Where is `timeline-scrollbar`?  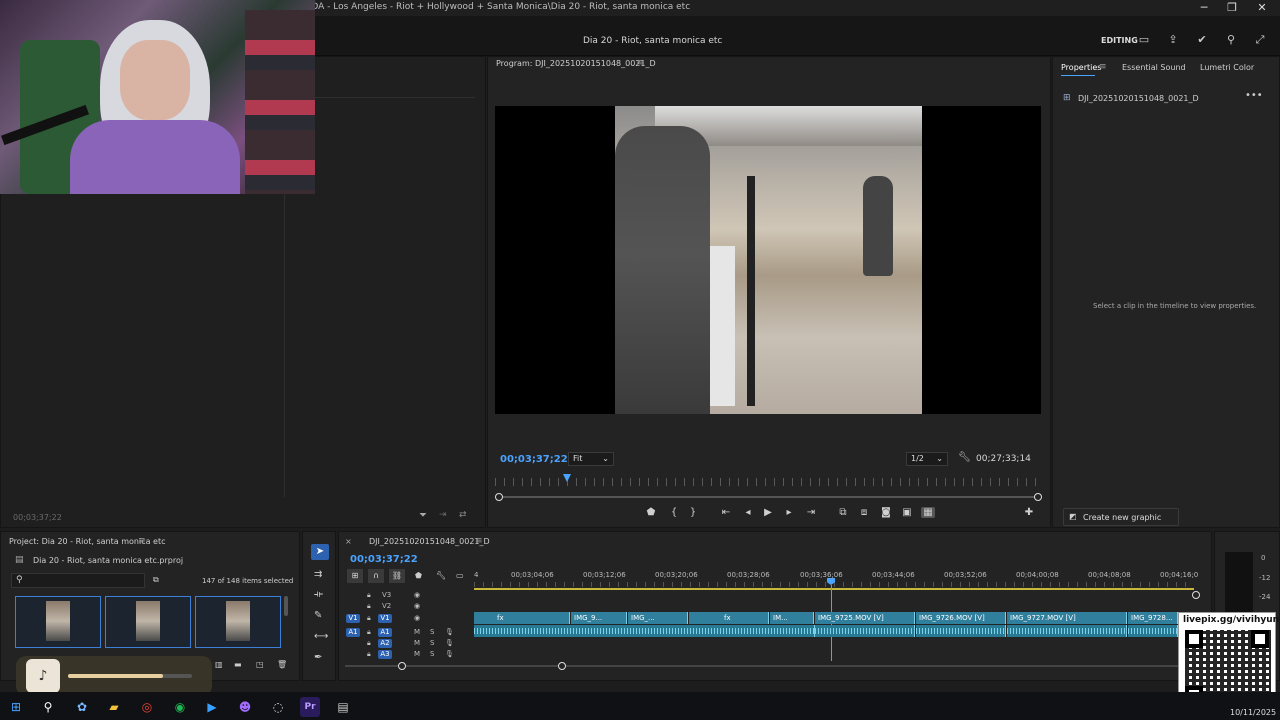 timeline-scrollbar is located at coordinates (770, 666).